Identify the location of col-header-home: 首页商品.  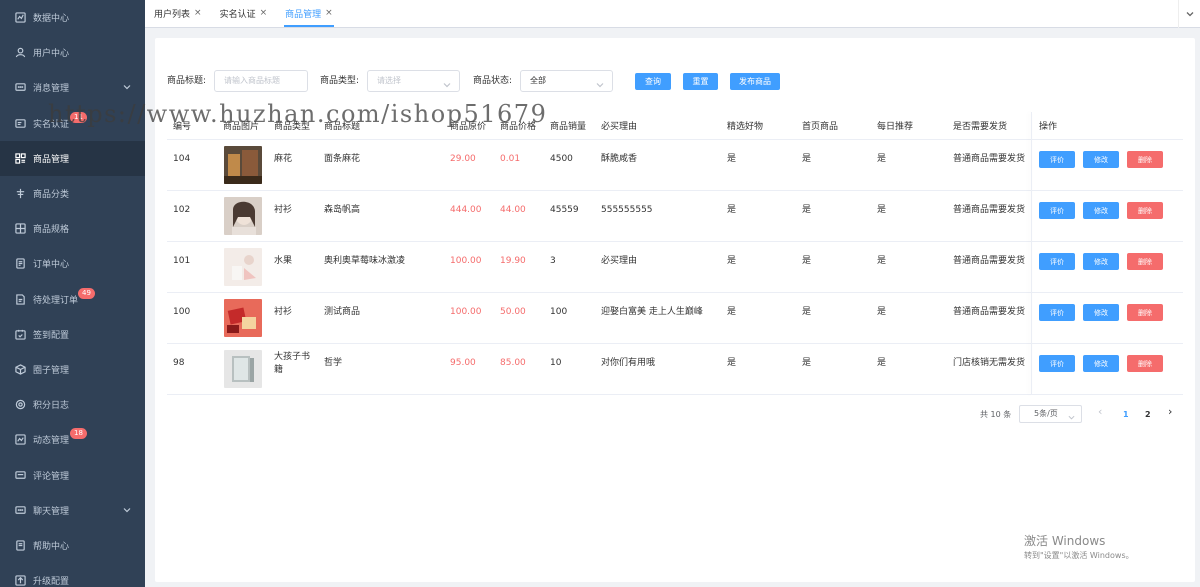
(820, 127).